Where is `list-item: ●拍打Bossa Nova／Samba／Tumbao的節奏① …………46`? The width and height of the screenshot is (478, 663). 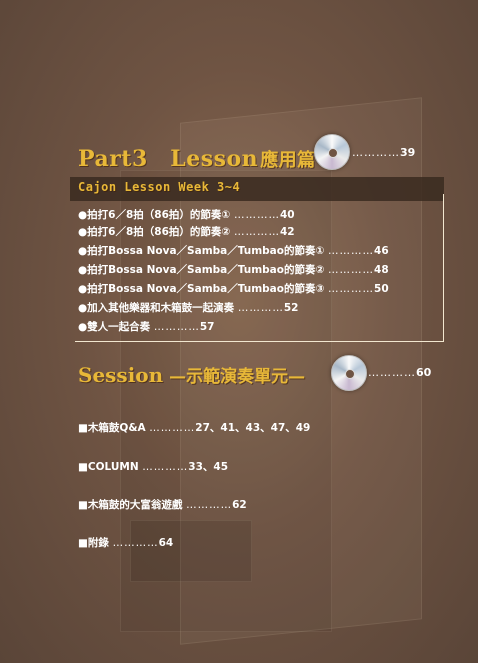
list-item: ●拍打Bossa Nova／Samba／Tumbao的節奏① …………46 is located at coordinates (233, 250).